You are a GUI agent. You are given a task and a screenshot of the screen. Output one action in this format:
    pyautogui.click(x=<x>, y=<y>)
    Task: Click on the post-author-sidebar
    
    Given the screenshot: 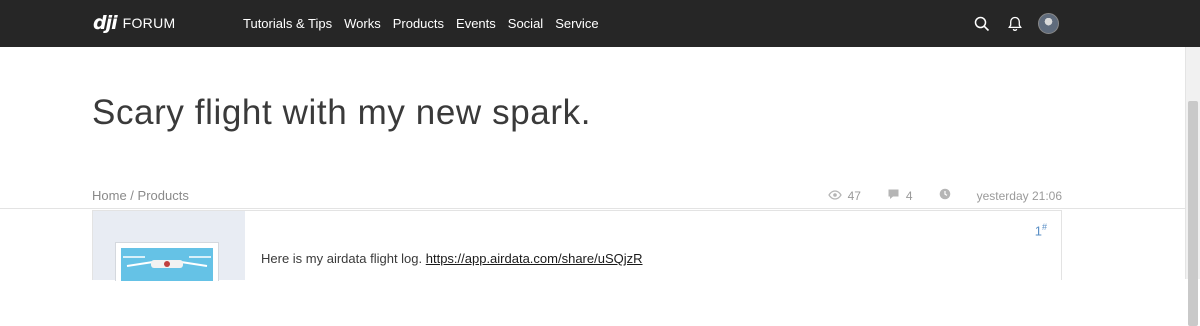 What is the action you would take?
    pyautogui.click(x=169, y=246)
    